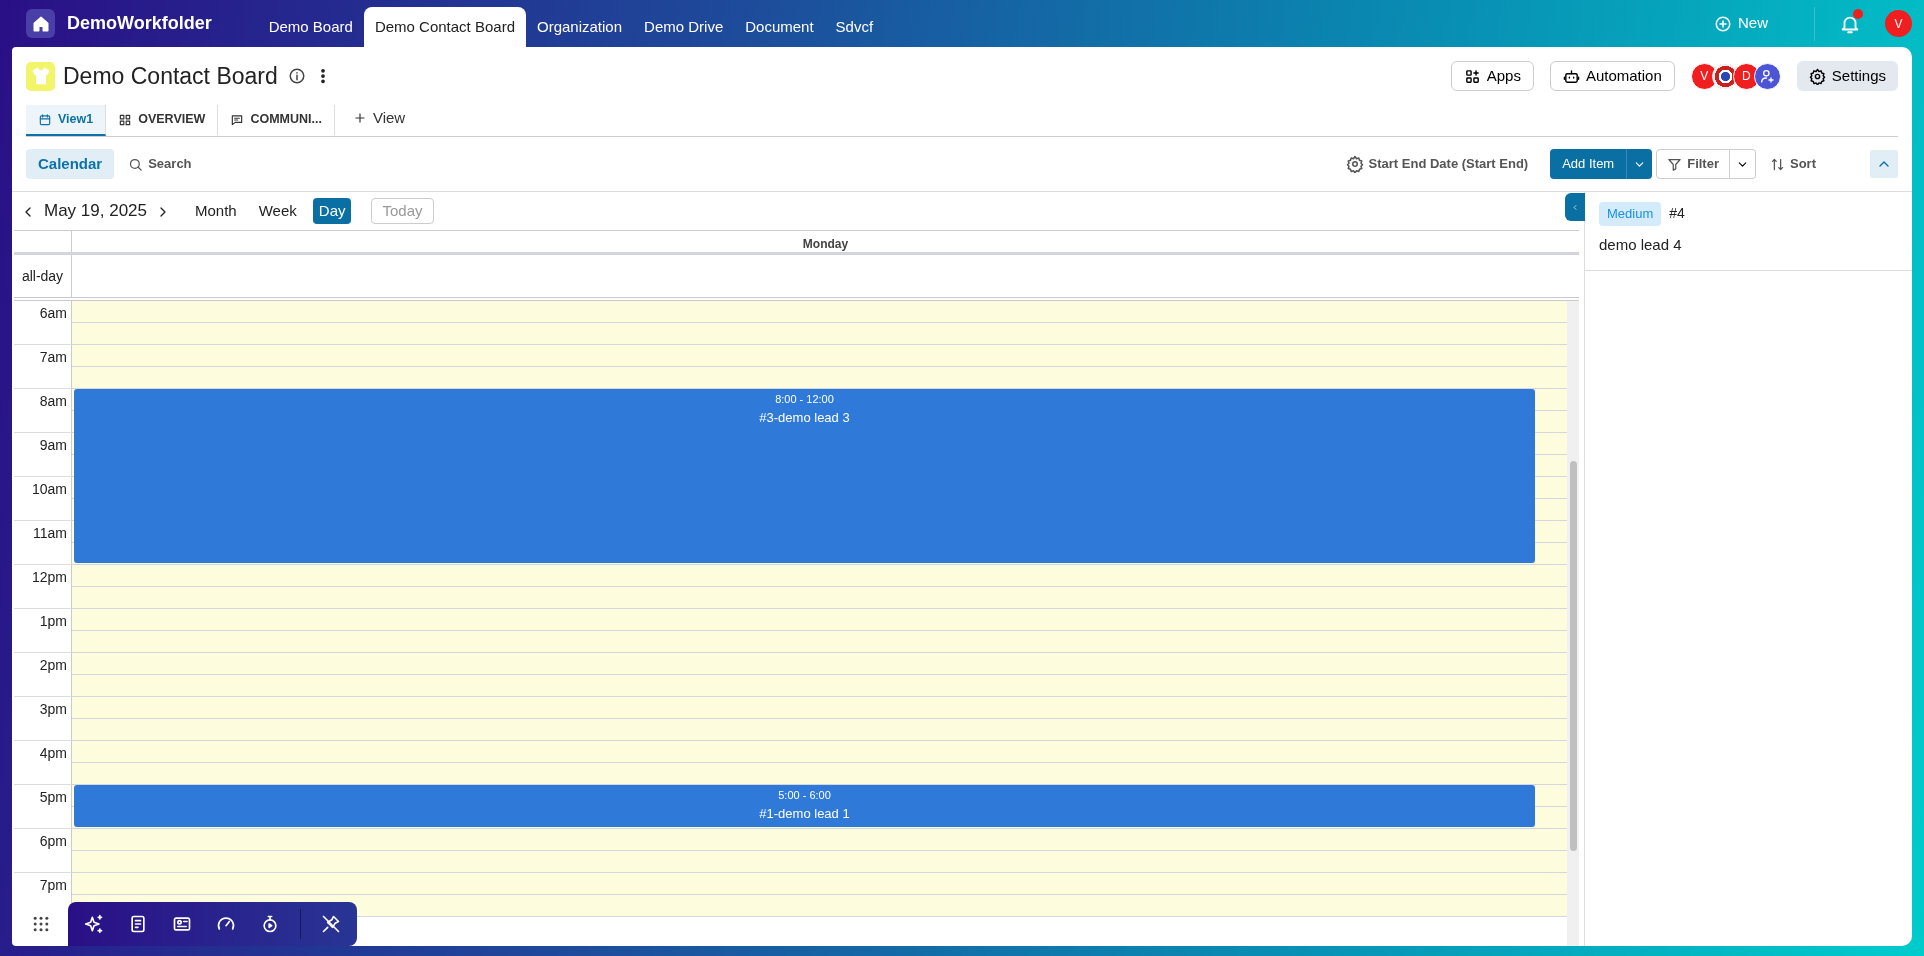 This screenshot has height=956, width=1924. What do you see at coordinates (53, 621) in the screenshot?
I see `hour-label: 1pm` at bounding box center [53, 621].